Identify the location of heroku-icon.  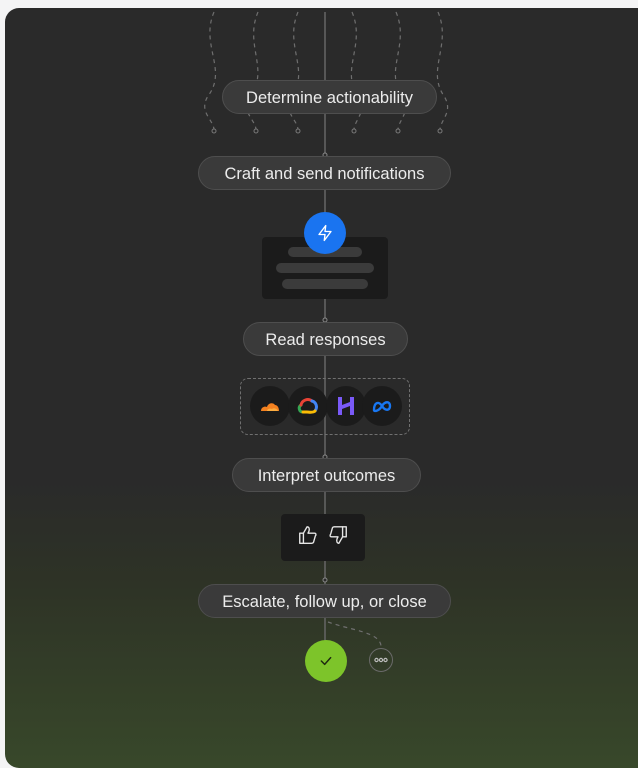
(346, 406).